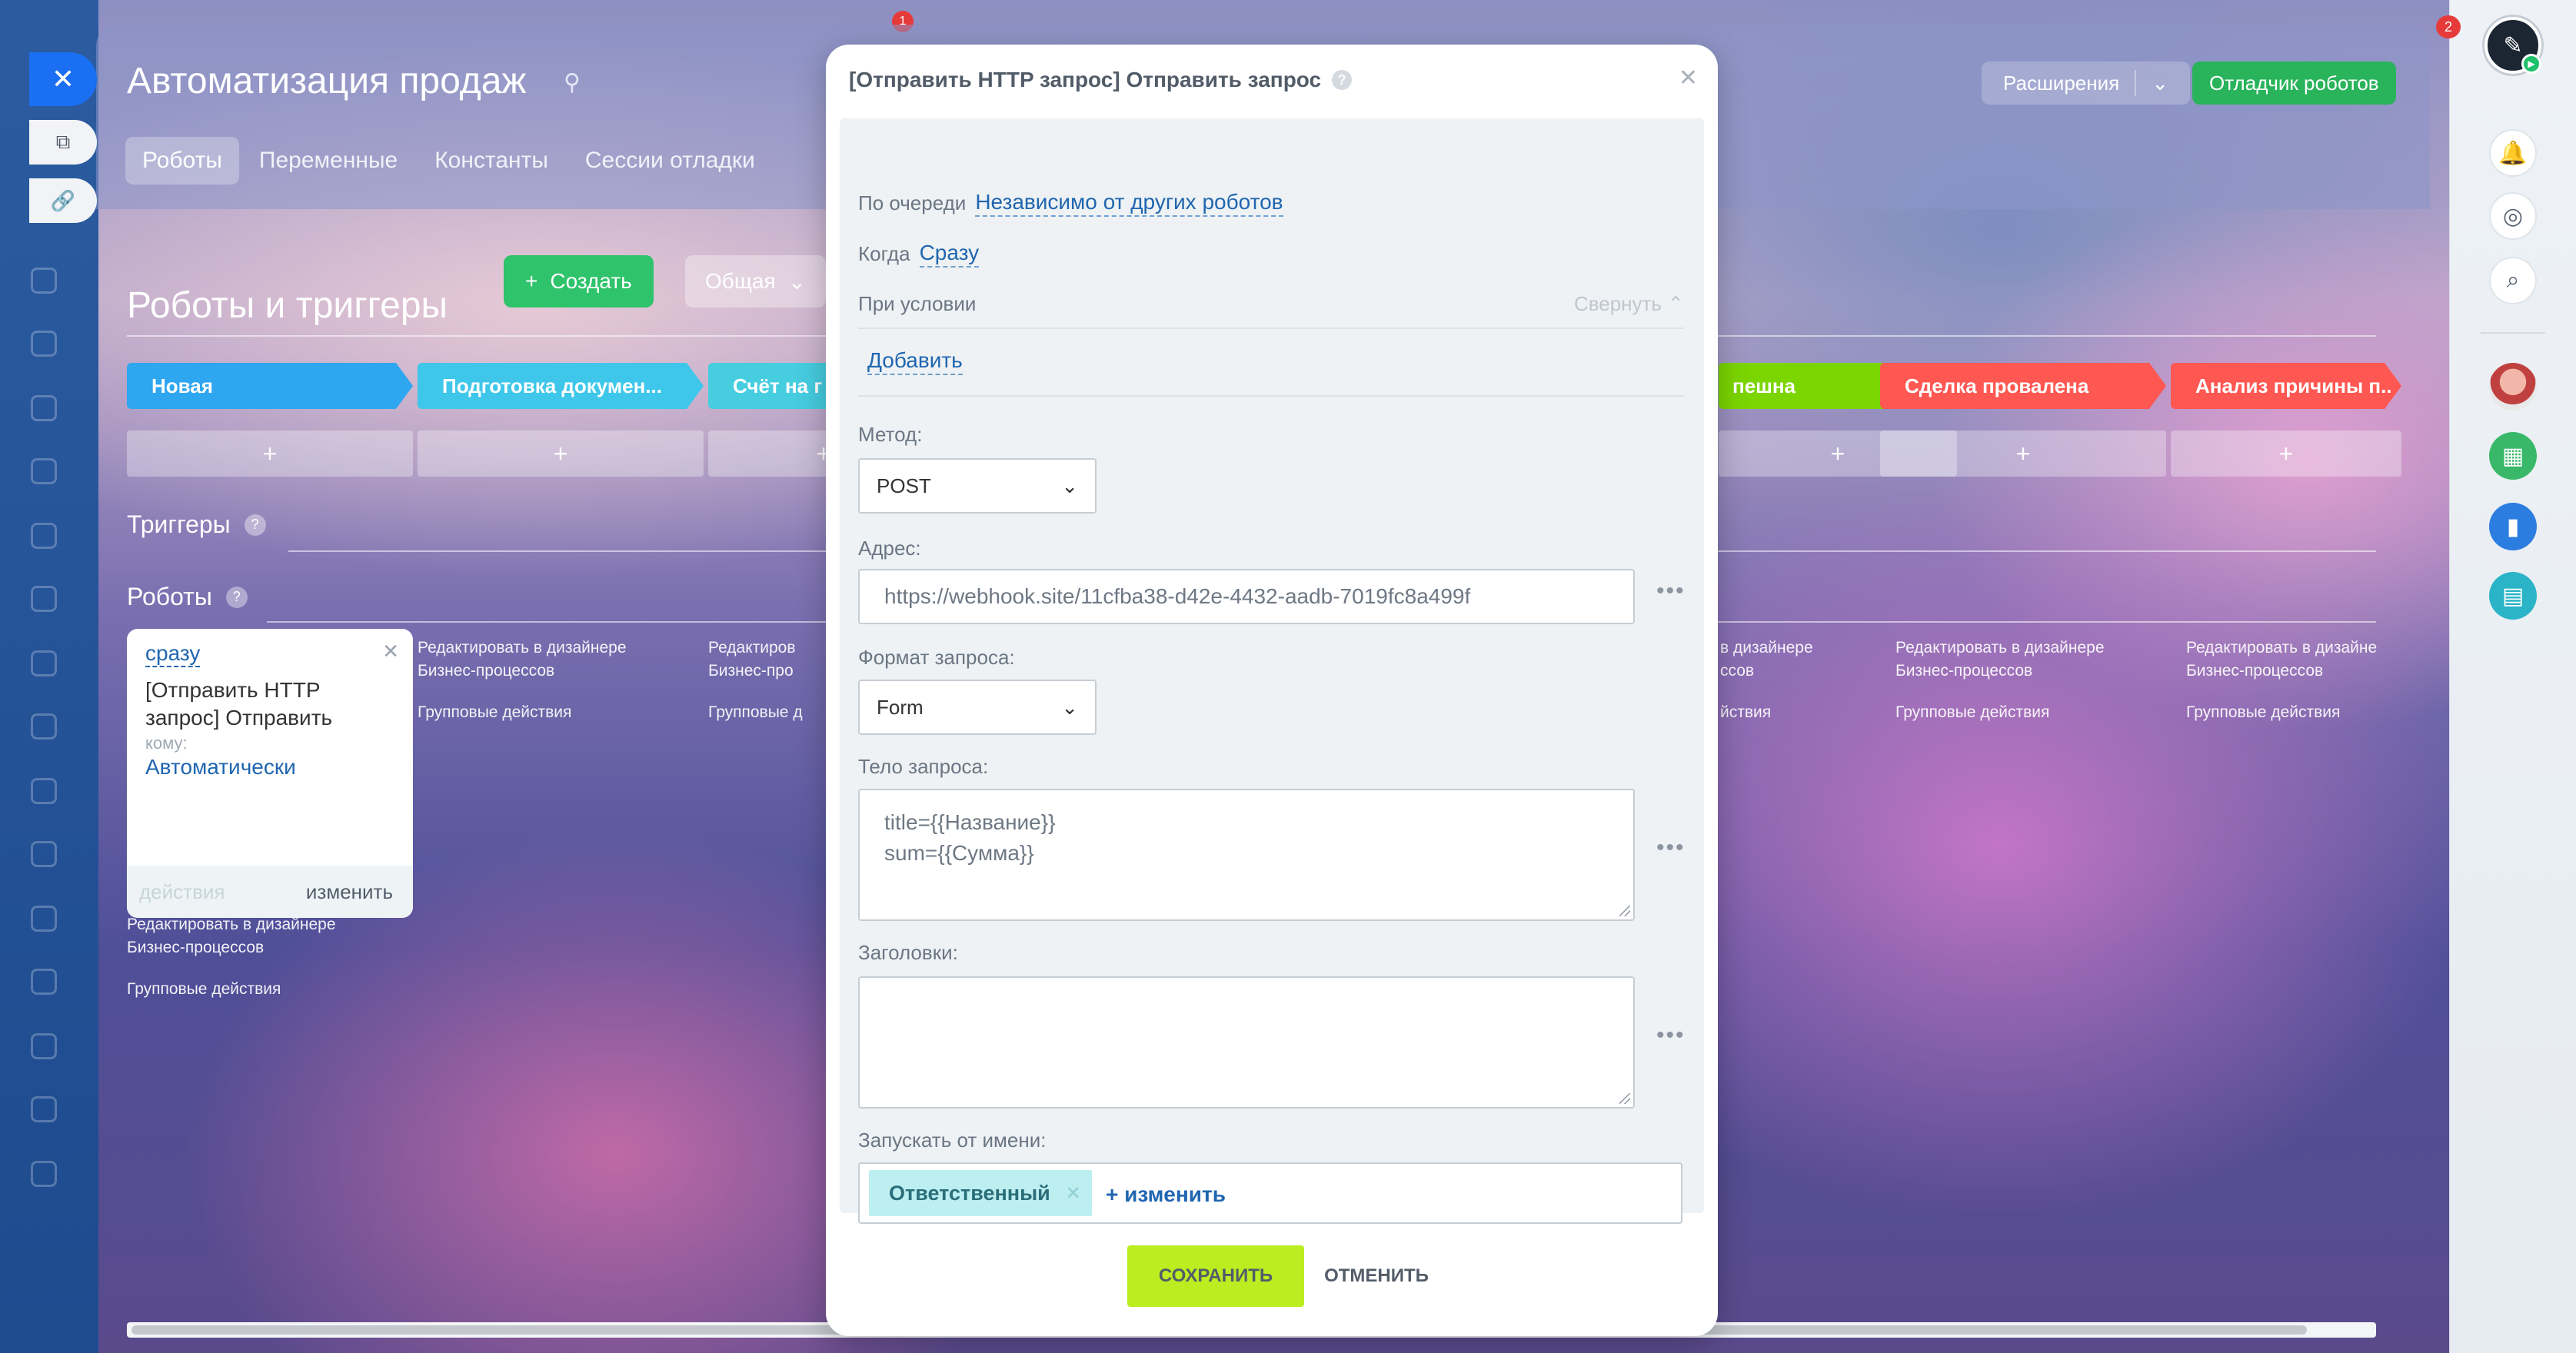 The width and height of the screenshot is (2576, 1353). I want to click on stage-label: Анализ причины п.., so click(2293, 385).